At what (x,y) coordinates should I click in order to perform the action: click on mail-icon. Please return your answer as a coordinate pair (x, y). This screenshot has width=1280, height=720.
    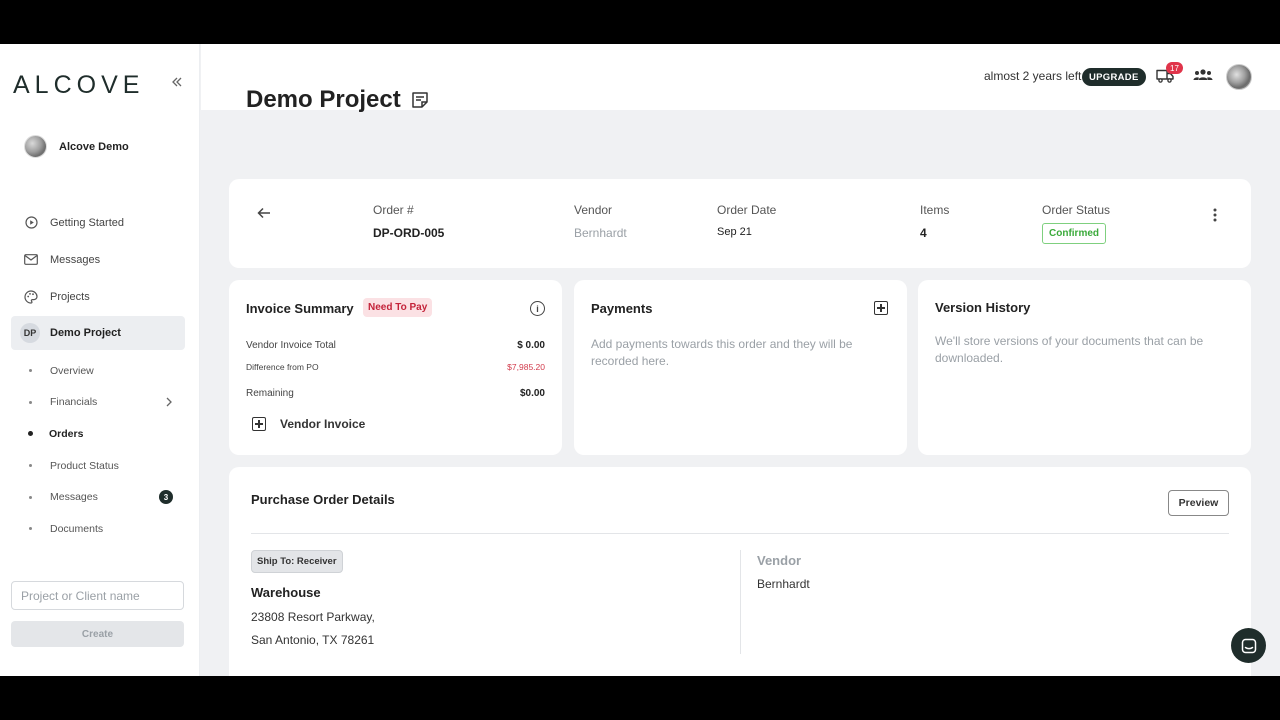
    Looking at the image, I should click on (31, 260).